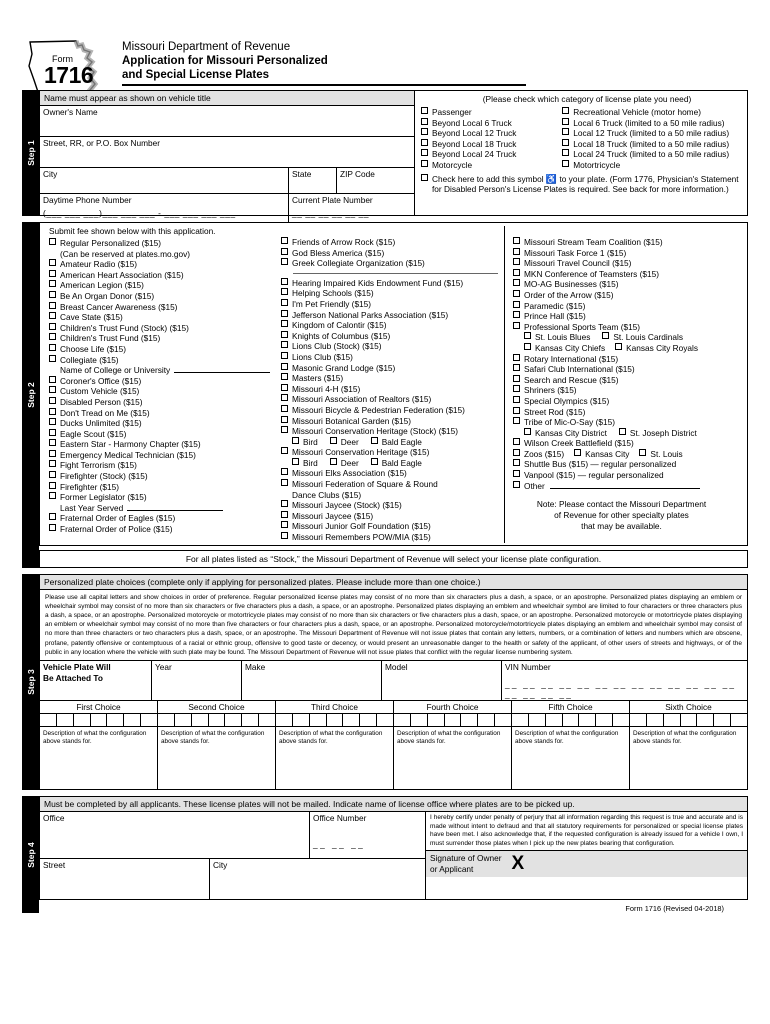  What do you see at coordinates (390, 399) in the screenshot?
I see `plate-option-missouri-association-of-realtors: Missouri Association of Realtors ($15)` at bounding box center [390, 399].